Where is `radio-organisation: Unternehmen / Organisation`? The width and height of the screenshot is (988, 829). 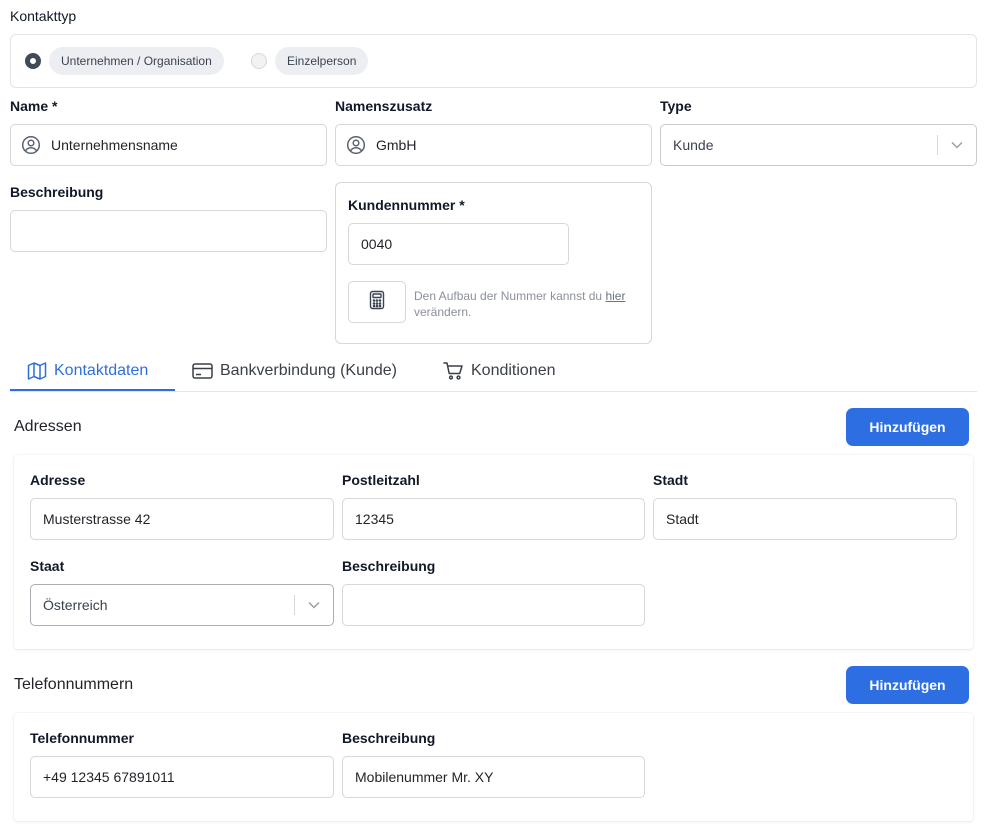
radio-organisation: Unternehmen / Organisation is located at coordinates (124, 61).